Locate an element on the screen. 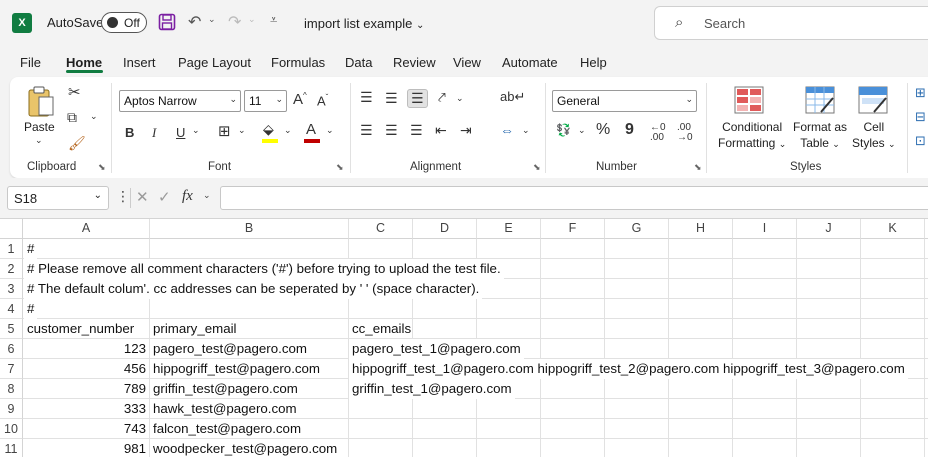  percent-style-button: % is located at coordinates (603, 130).